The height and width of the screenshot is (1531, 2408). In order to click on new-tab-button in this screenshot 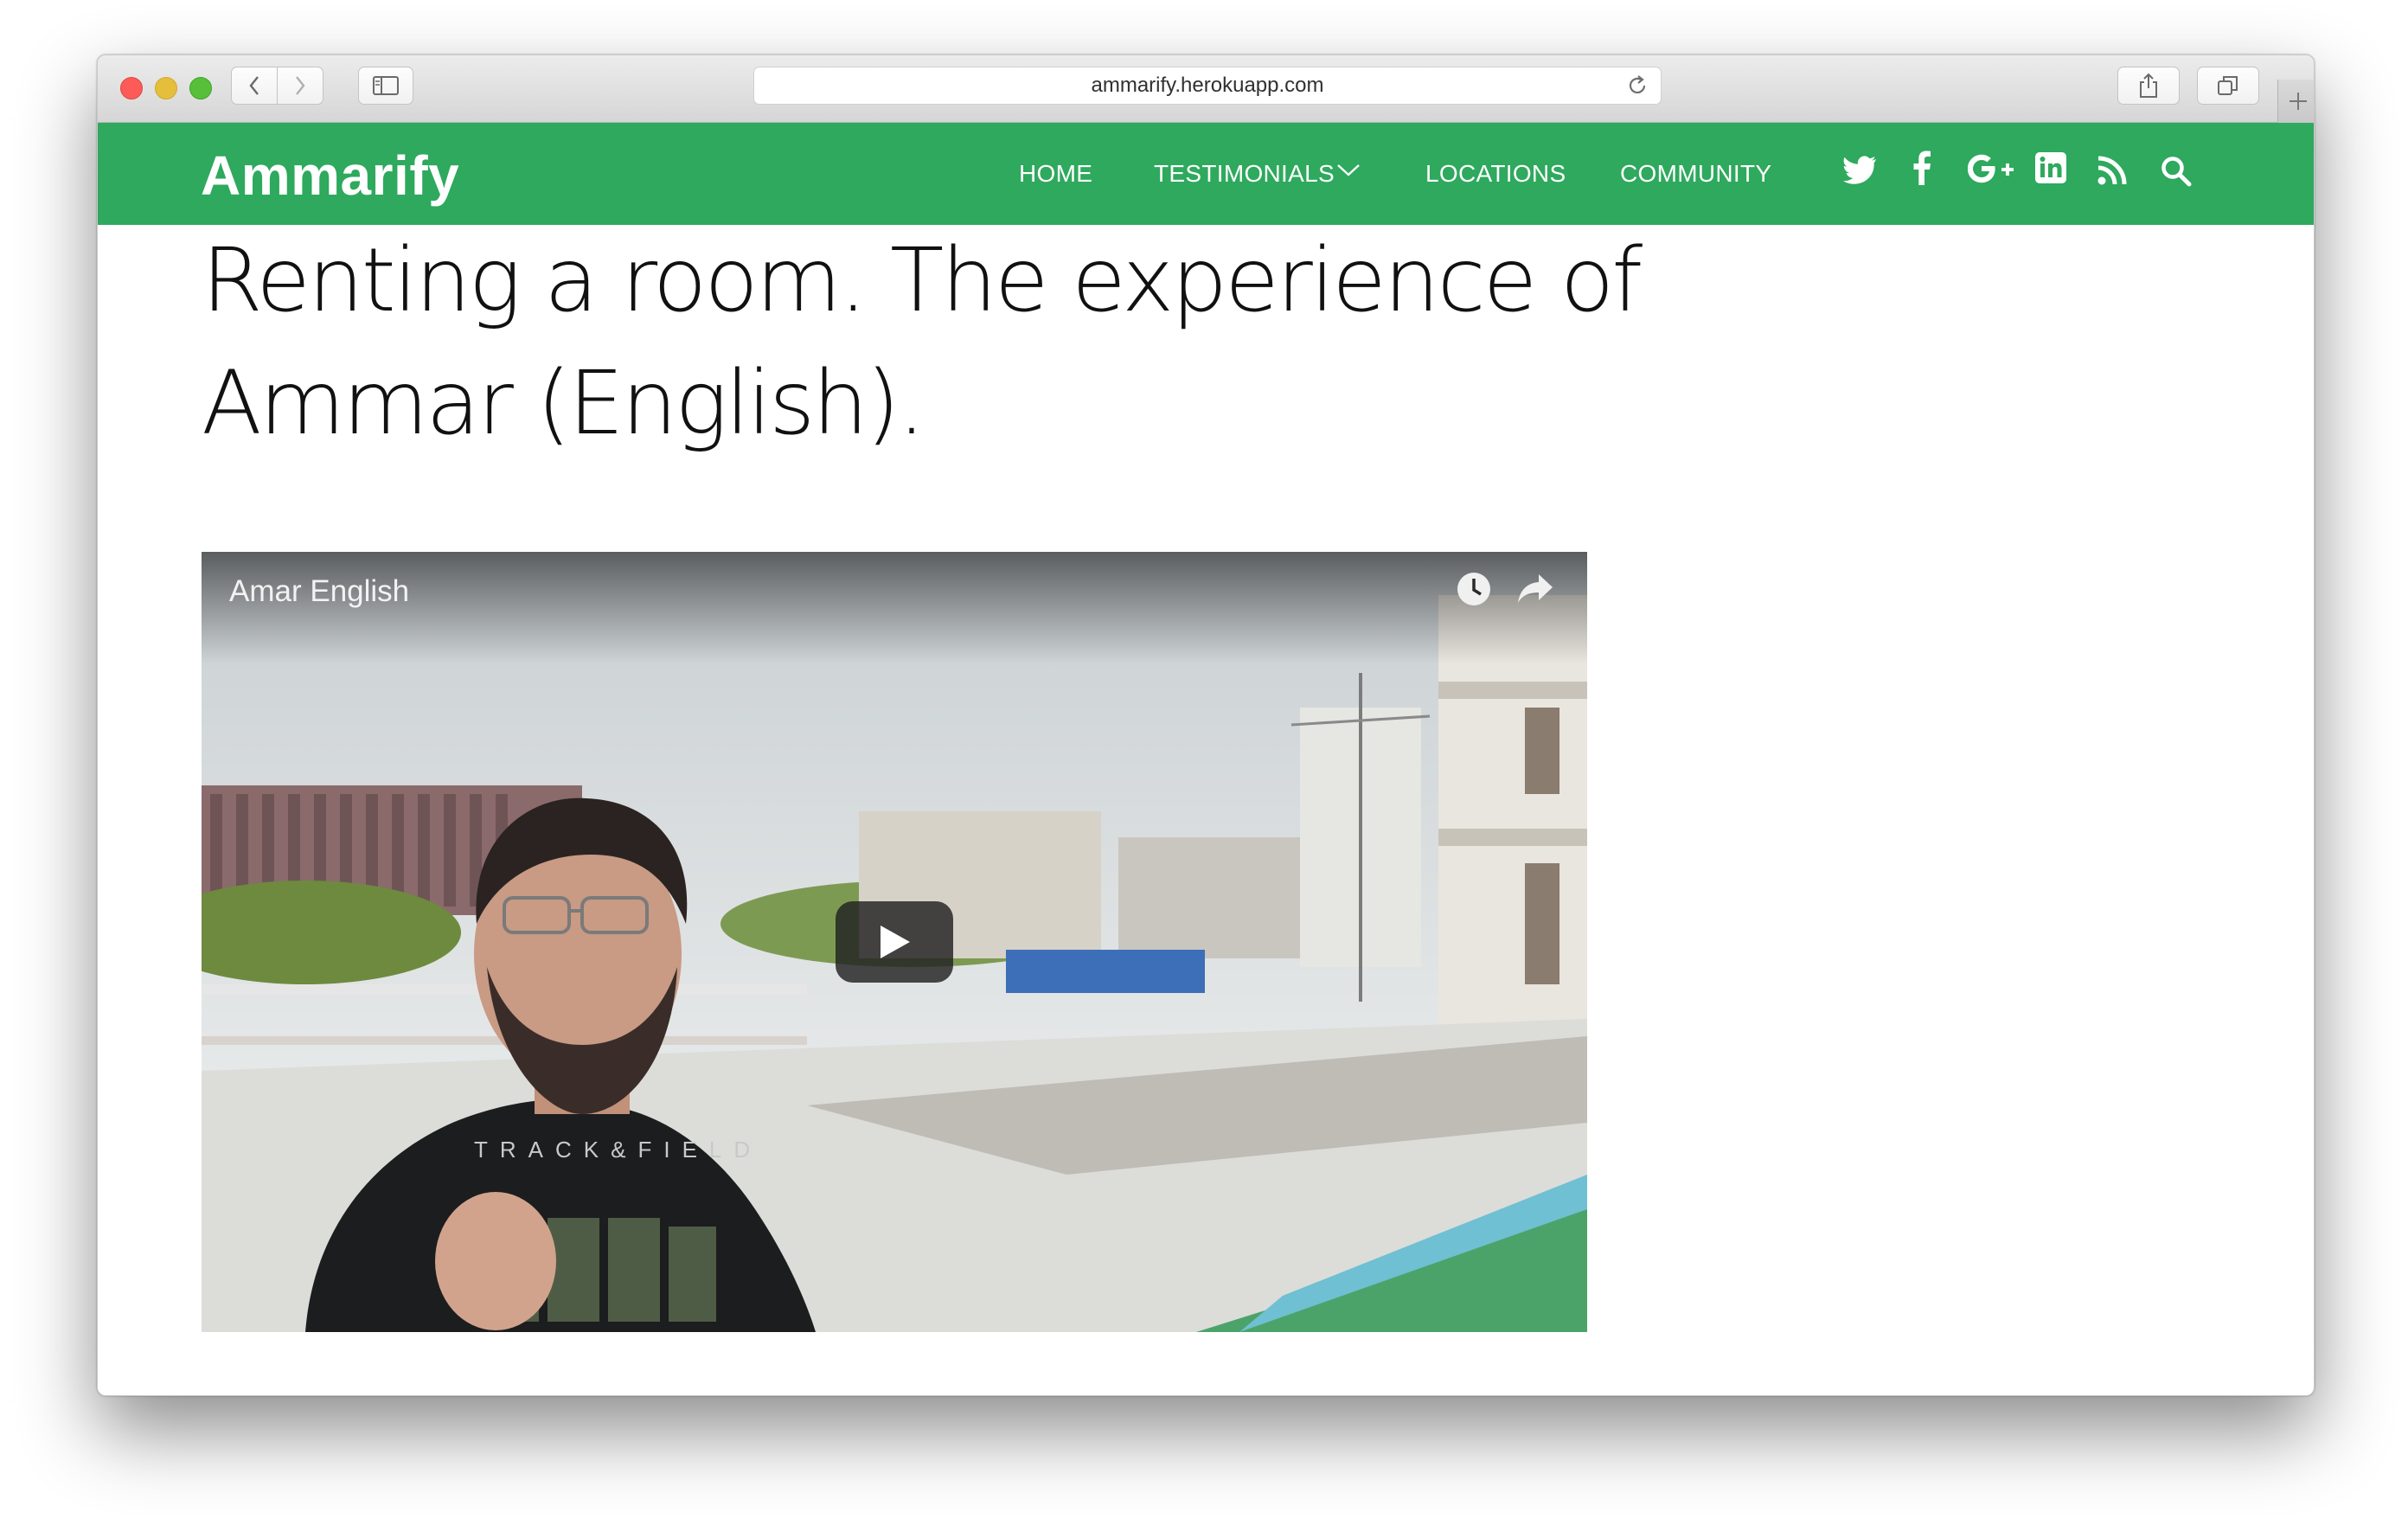, I will do `click(2295, 101)`.